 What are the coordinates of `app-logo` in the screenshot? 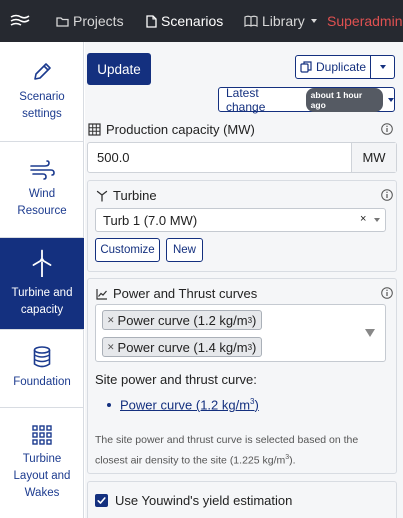 It's located at (20, 21).